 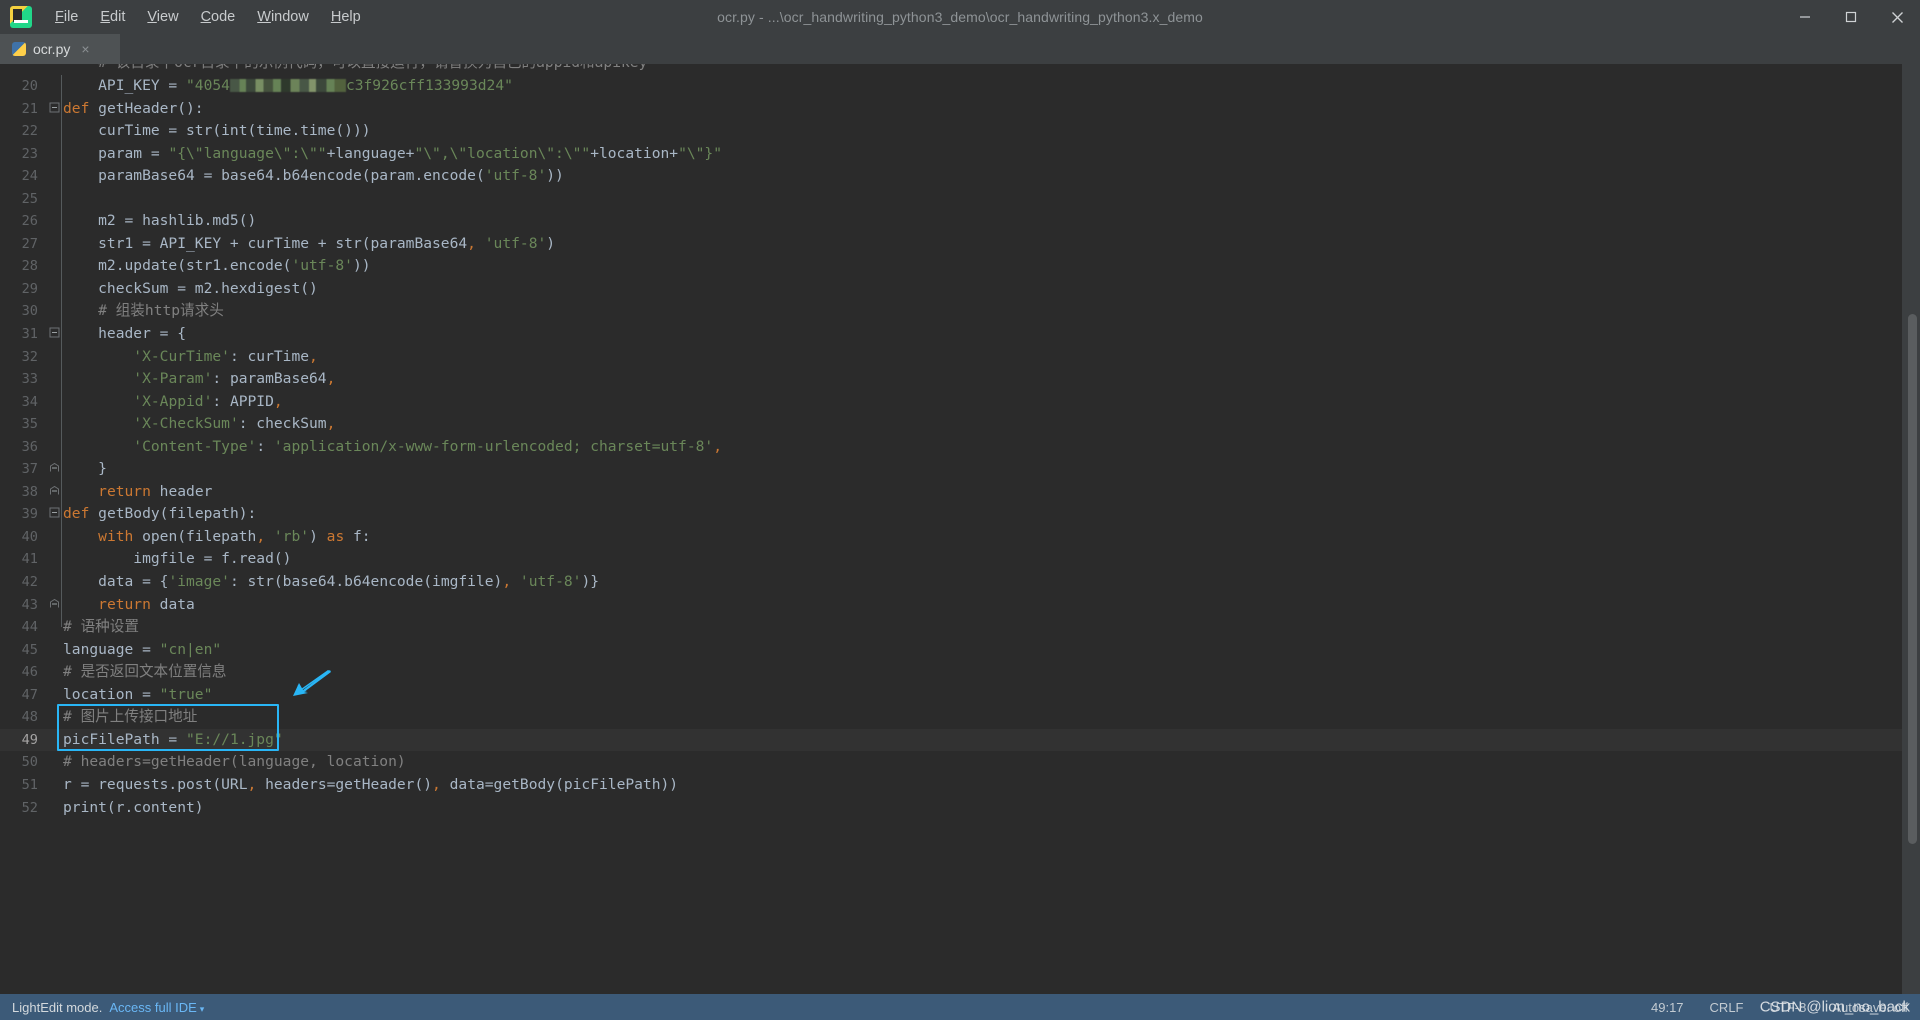 What do you see at coordinates (57, 1007) in the screenshot?
I see `lightedit-mode-label: LightEdit mode.` at bounding box center [57, 1007].